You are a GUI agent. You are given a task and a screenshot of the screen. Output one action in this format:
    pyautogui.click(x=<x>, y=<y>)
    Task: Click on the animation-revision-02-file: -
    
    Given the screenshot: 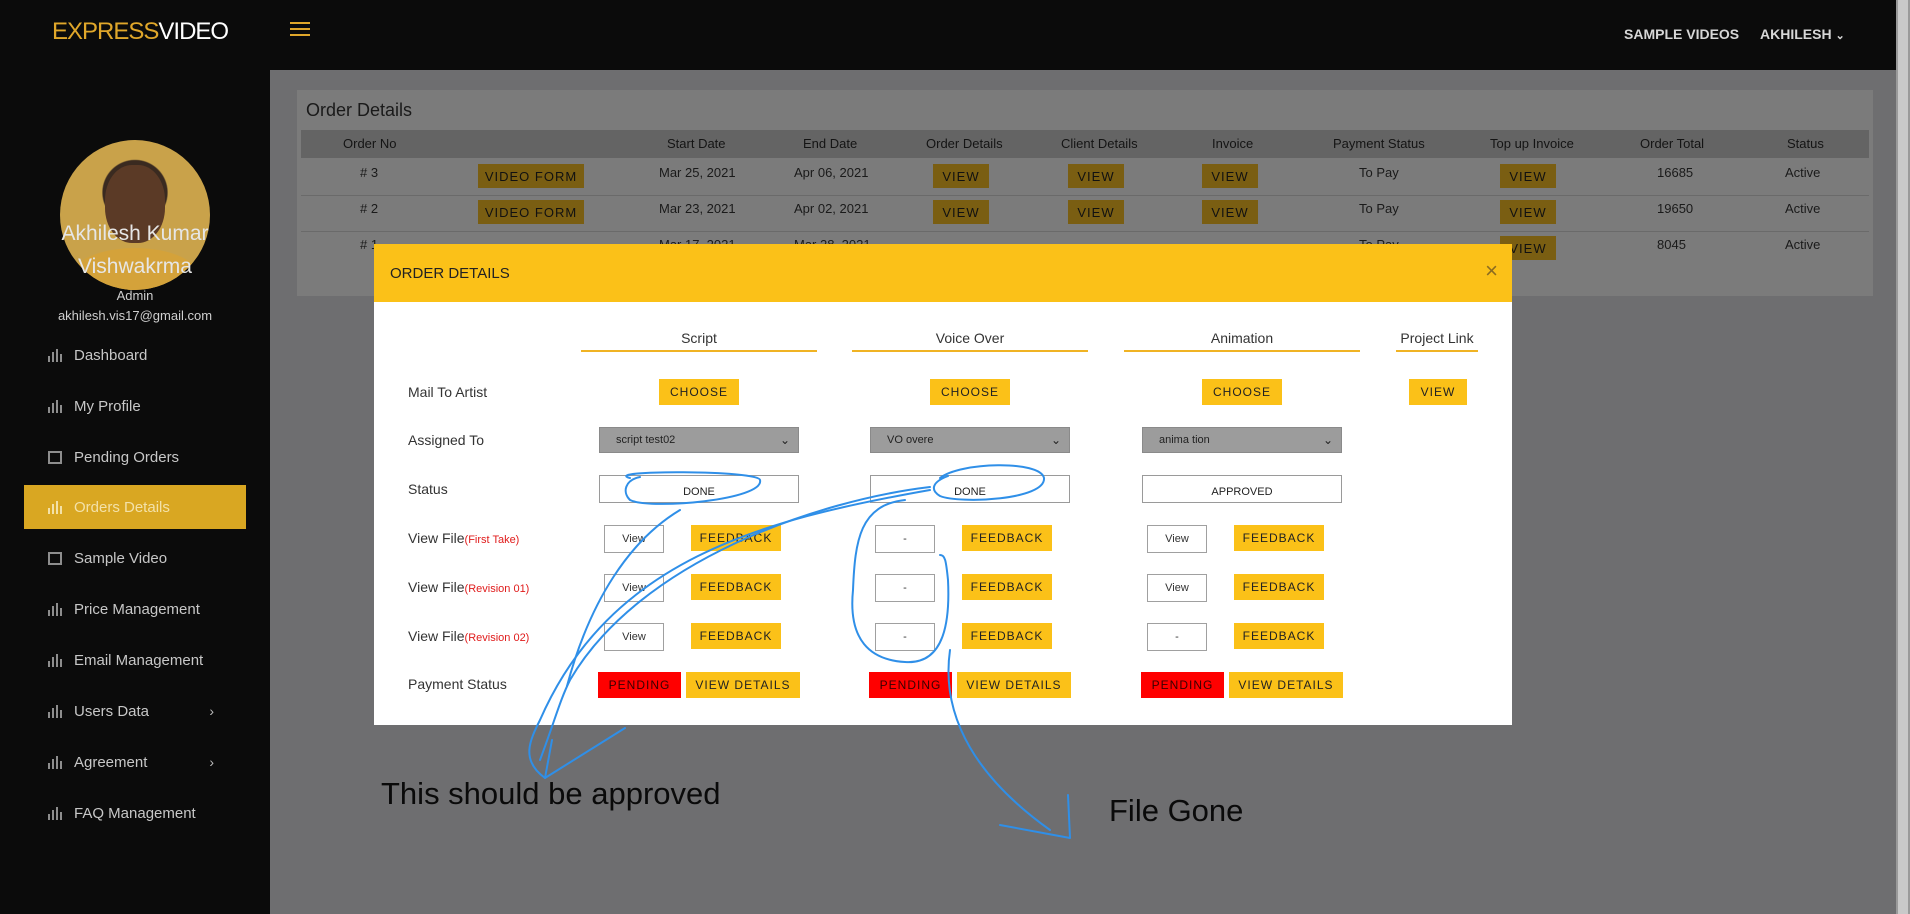 What is the action you would take?
    pyautogui.click(x=1177, y=637)
    